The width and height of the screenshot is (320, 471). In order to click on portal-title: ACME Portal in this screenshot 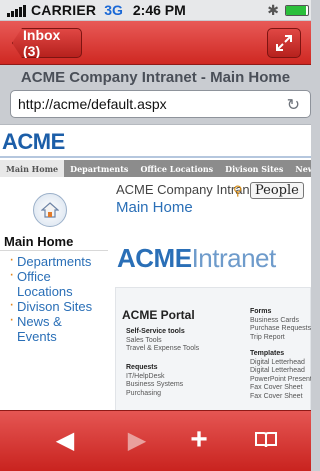, I will do `click(158, 315)`.